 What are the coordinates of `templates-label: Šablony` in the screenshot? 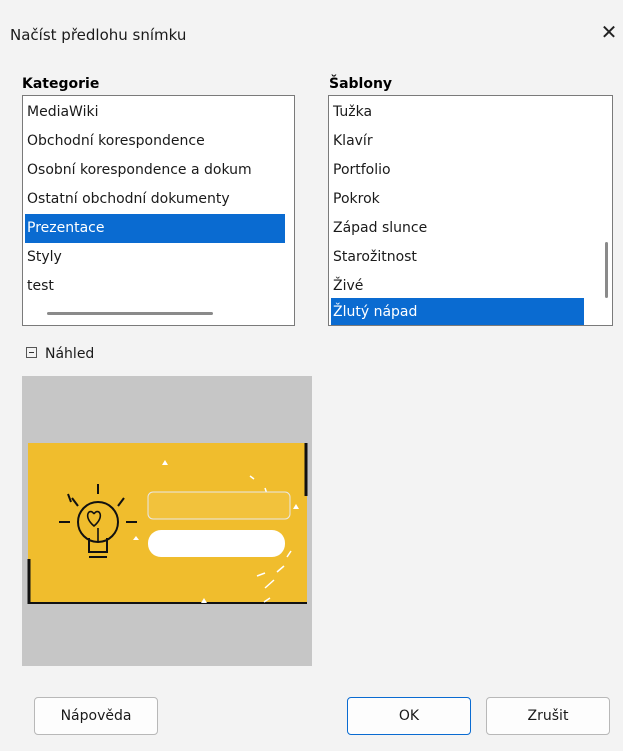 It's located at (361, 84).